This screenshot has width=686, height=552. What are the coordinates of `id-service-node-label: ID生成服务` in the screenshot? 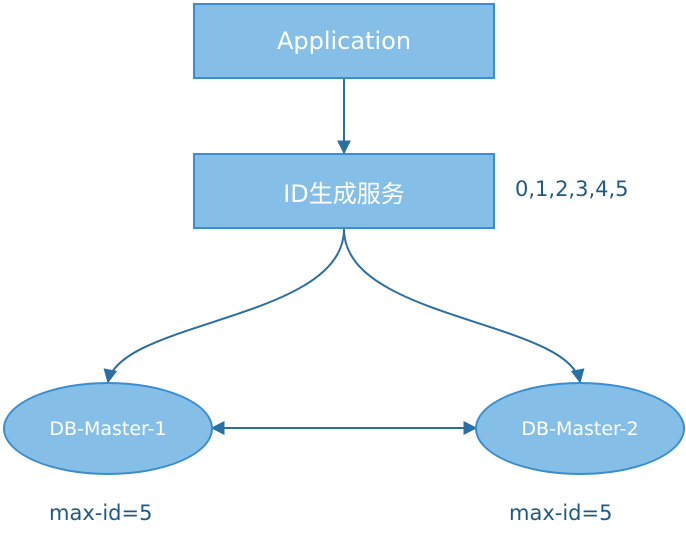 It's located at (344, 193).